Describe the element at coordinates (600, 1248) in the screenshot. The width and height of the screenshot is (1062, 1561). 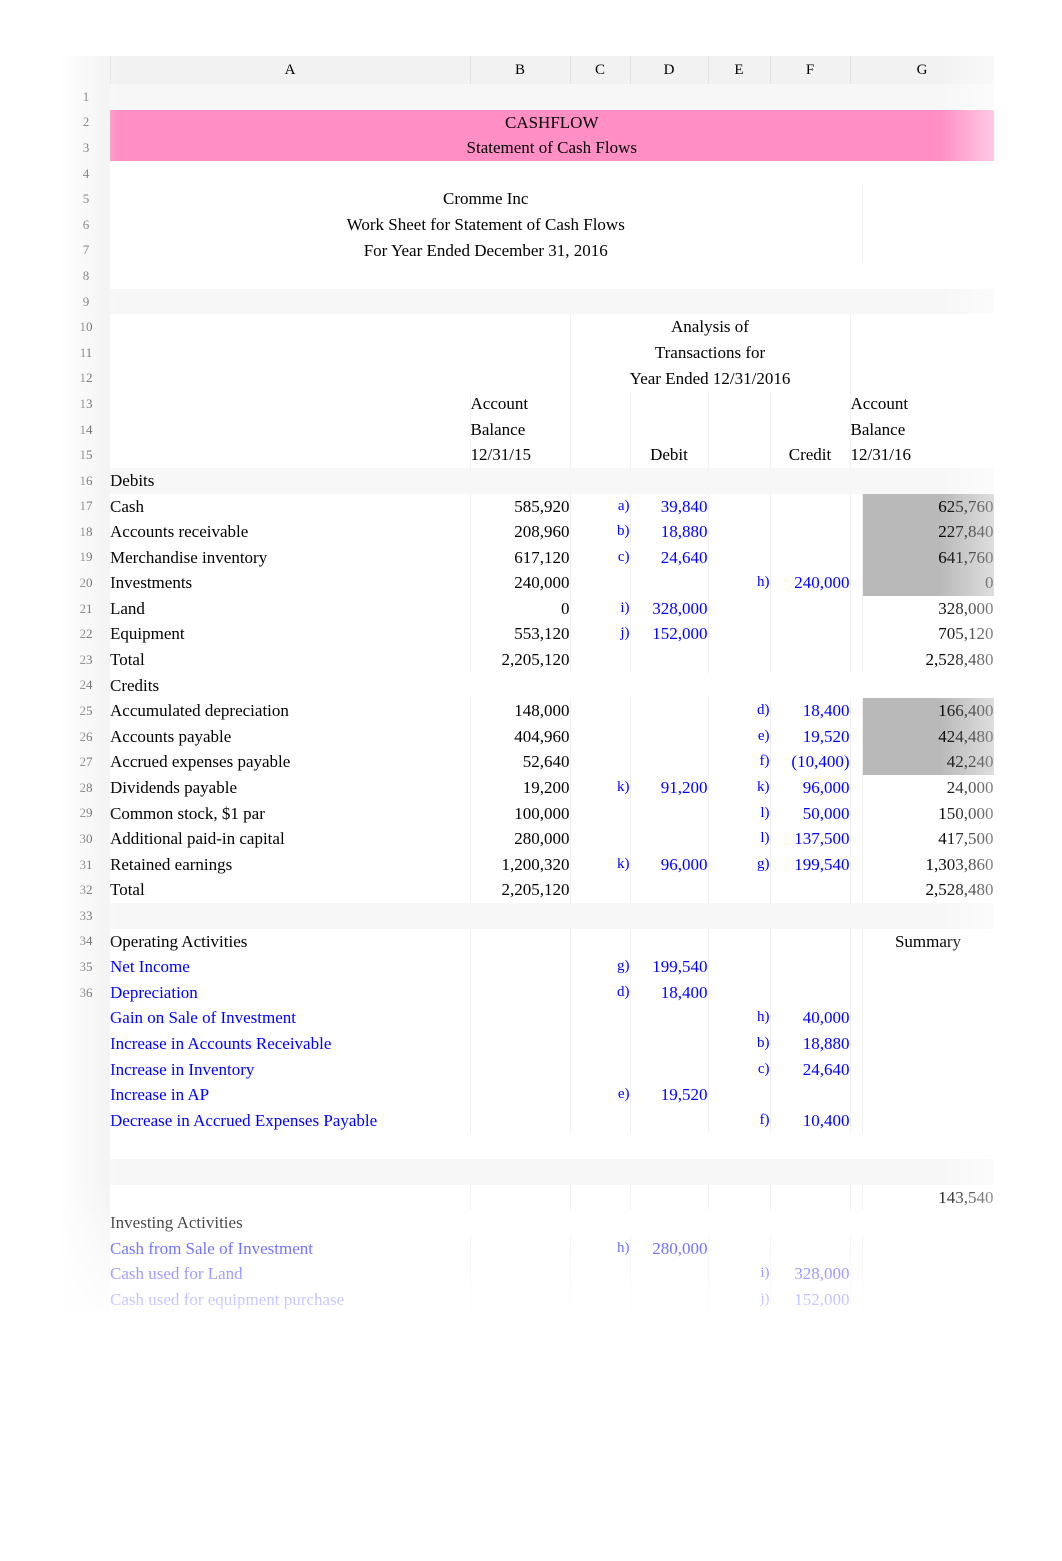
I see `investing-debit-tag-cell: h)` at that location.